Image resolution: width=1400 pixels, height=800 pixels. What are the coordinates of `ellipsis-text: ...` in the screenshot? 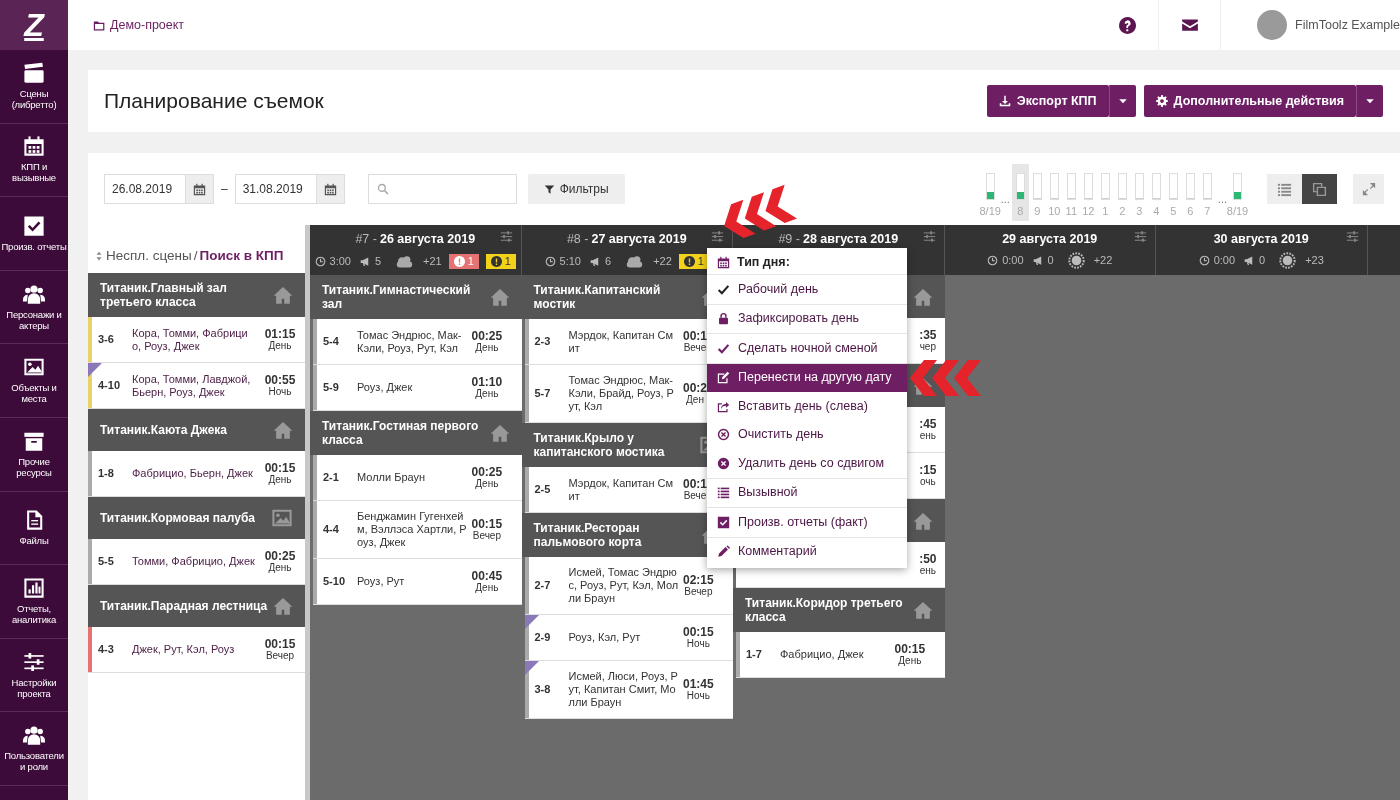 It's located at (1005, 199).